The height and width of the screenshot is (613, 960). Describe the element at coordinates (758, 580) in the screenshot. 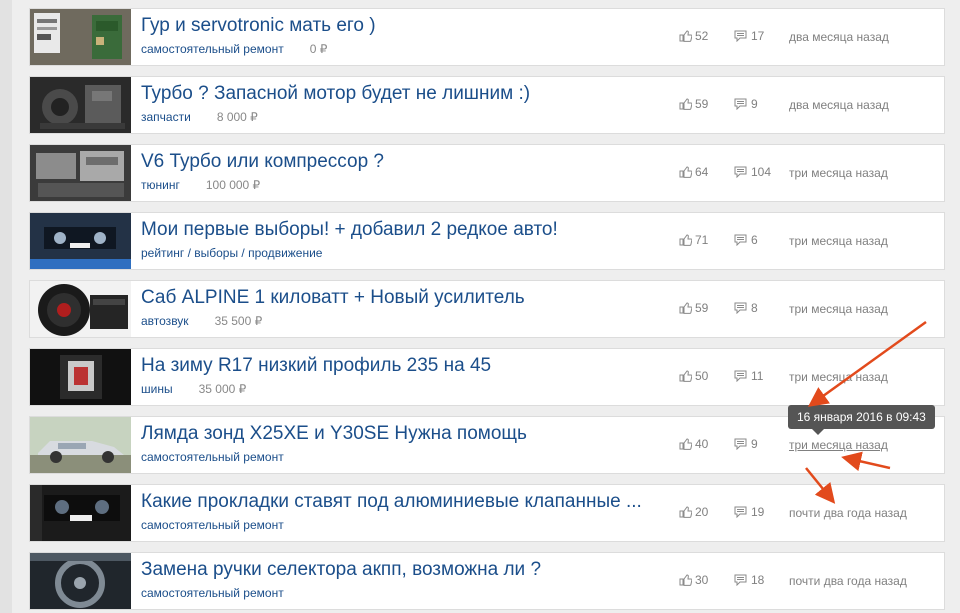

I see `comments-count: 18` at that location.